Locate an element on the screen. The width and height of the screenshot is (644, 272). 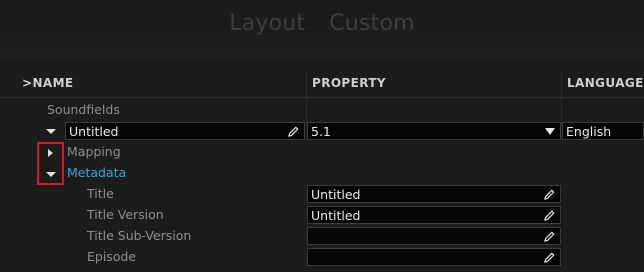
tab-layout: Layout is located at coordinates (267, 23).